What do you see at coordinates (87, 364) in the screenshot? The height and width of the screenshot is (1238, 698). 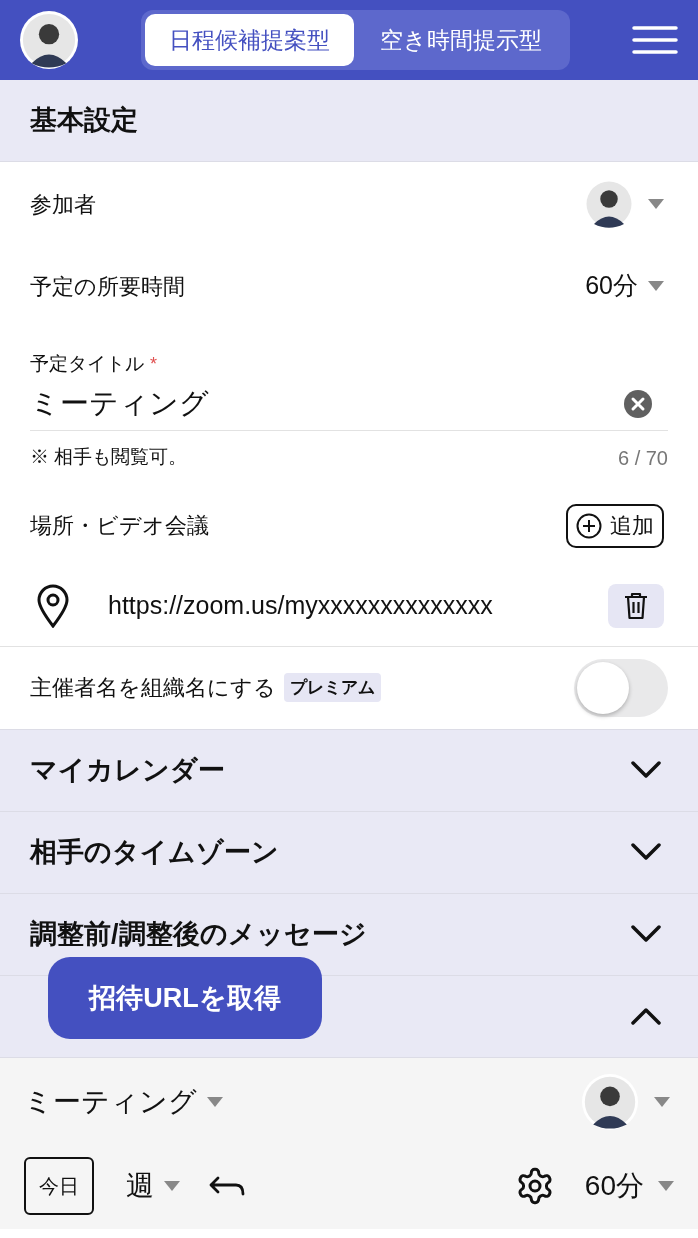 I see `field-label: 予定タイトル` at bounding box center [87, 364].